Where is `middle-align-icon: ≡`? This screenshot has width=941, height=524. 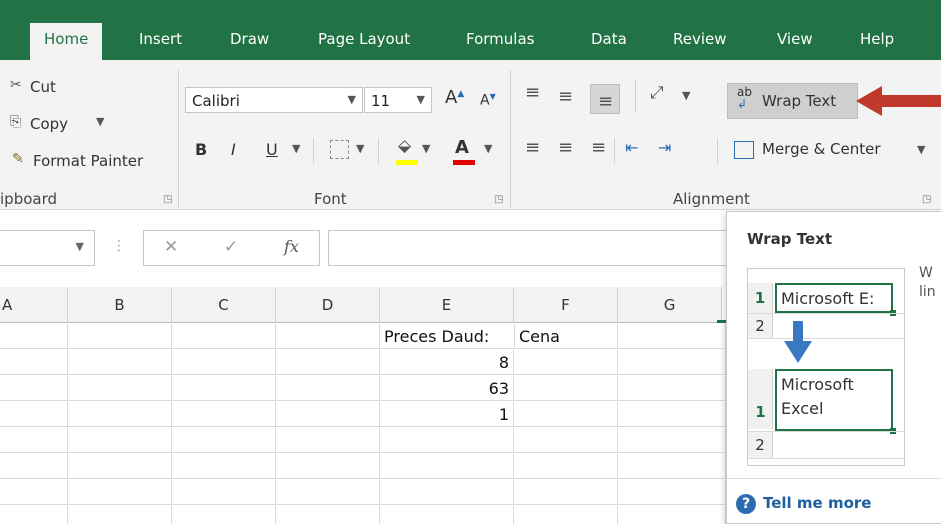 middle-align-icon: ≡ is located at coordinates (565, 96).